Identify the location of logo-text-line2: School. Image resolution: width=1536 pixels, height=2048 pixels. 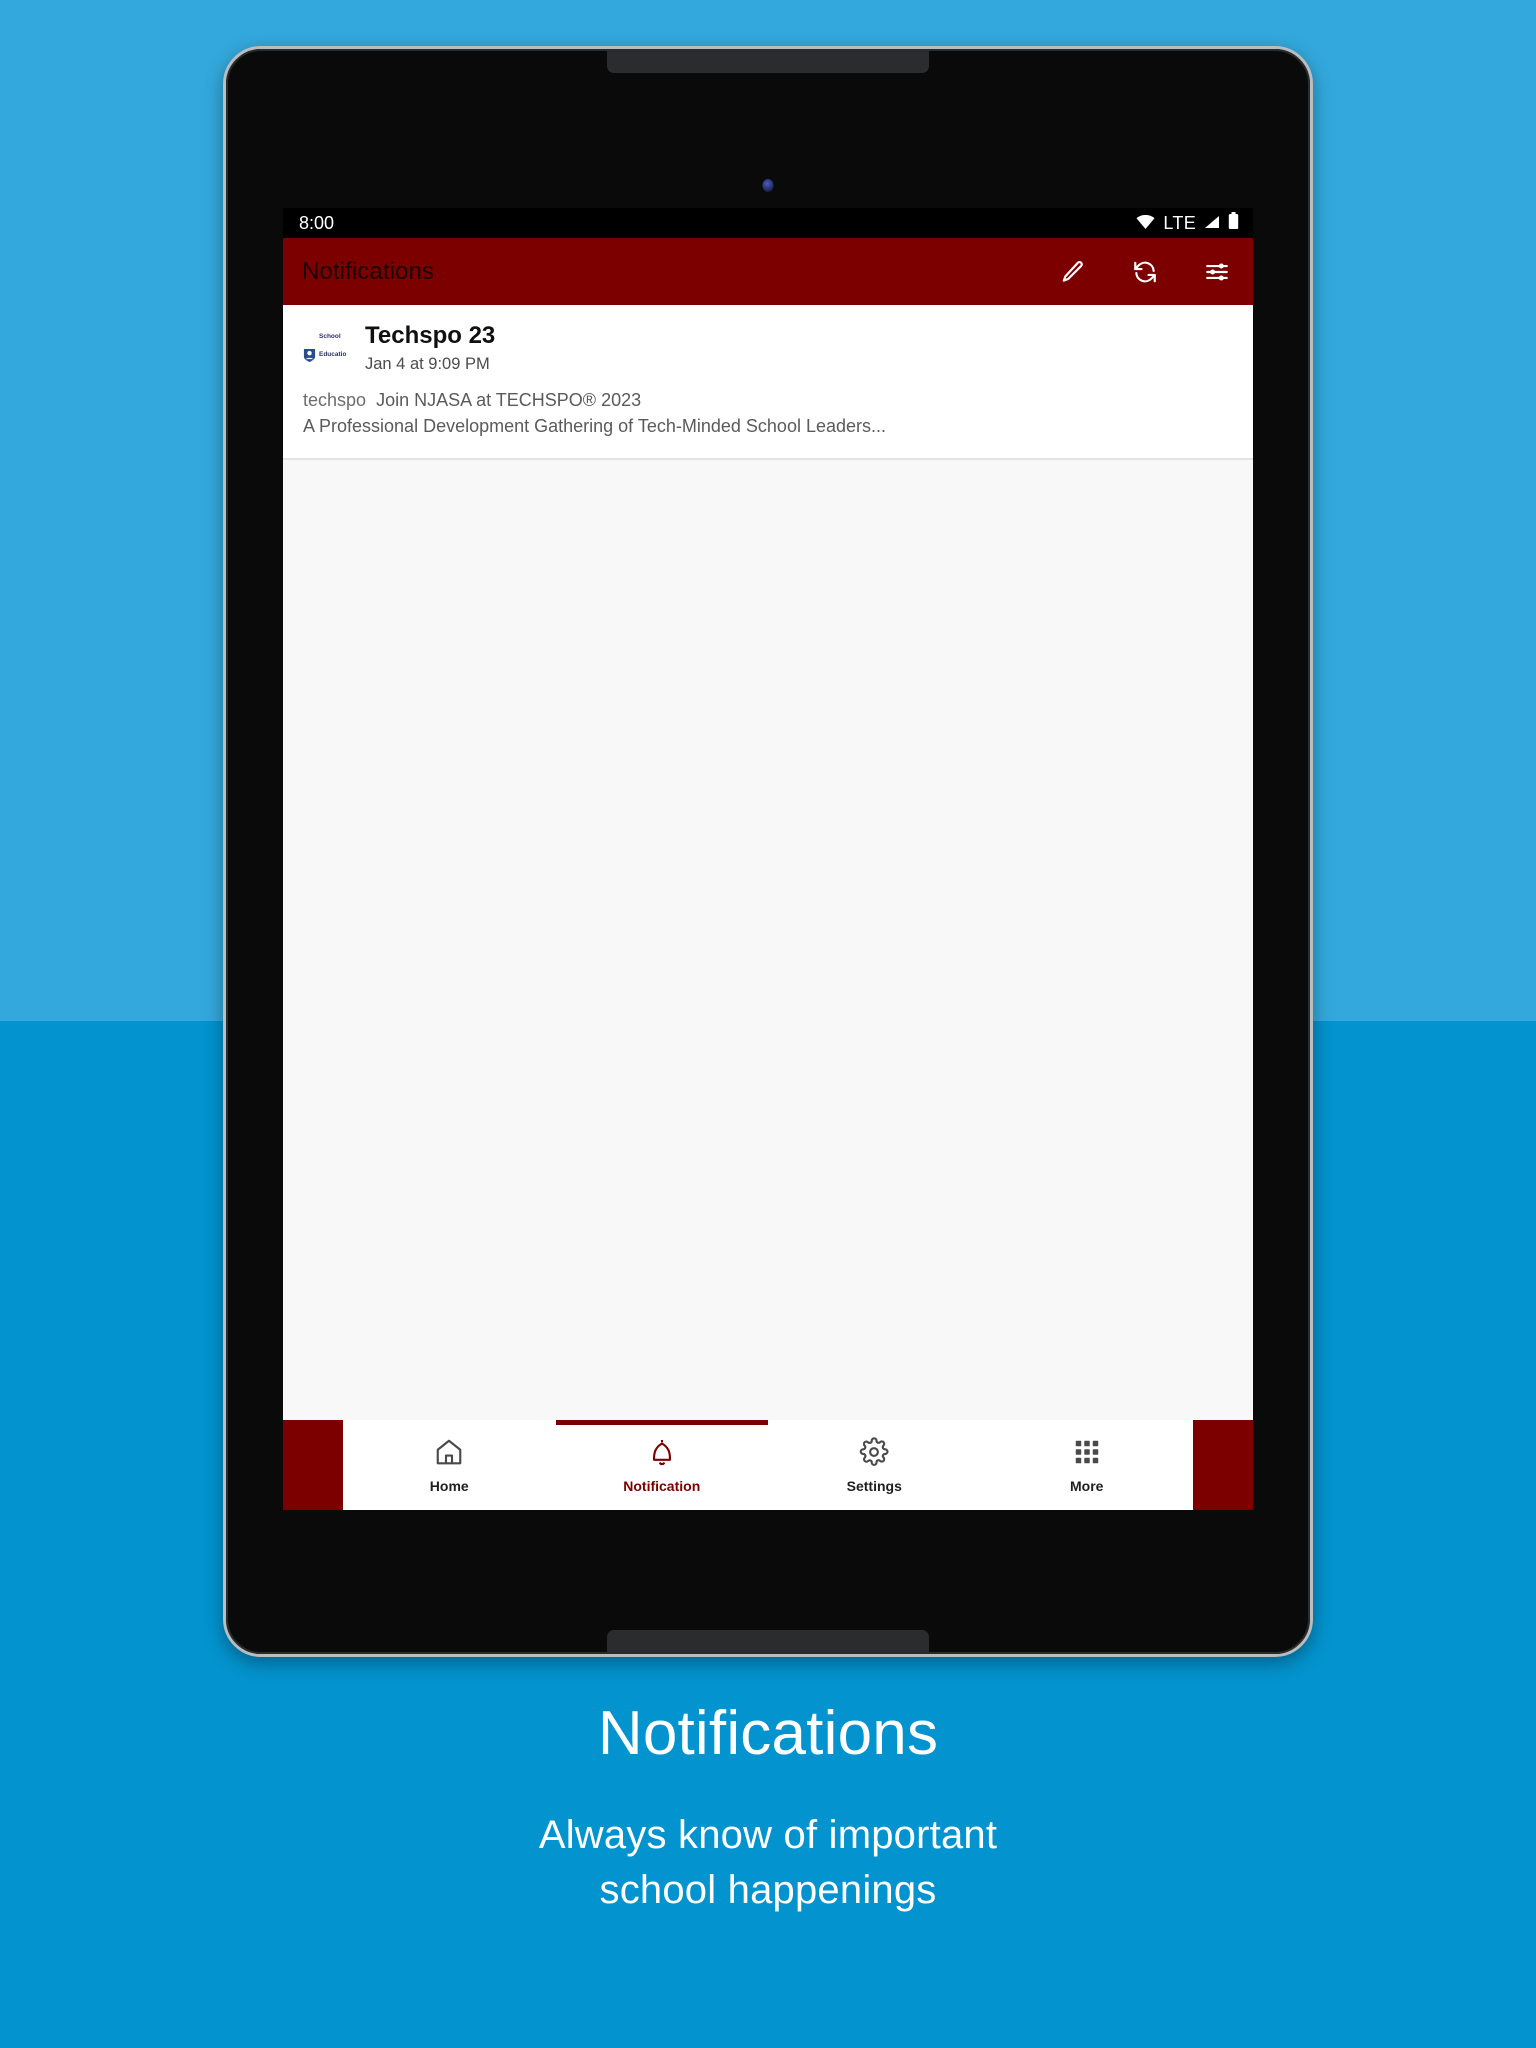
(330, 336).